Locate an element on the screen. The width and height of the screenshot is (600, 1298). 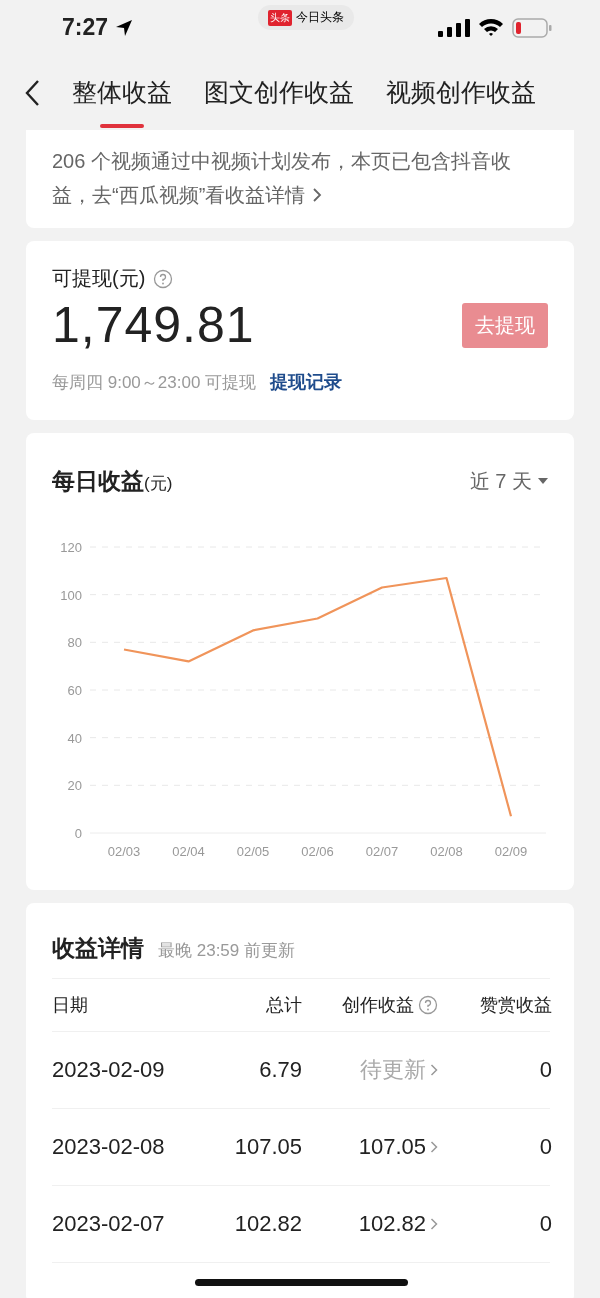
withdraw-label: 可提现(元) is located at coordinates (99, 278).